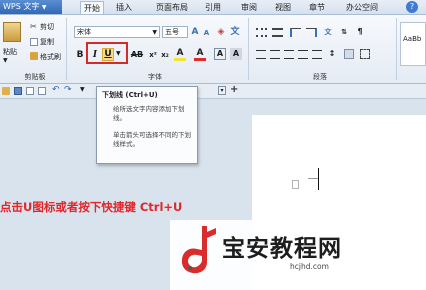  What do you see at coordinates (155, 77) in the screenshot?
I see `font-group-label: 字体` at bounding box center [155, 77].